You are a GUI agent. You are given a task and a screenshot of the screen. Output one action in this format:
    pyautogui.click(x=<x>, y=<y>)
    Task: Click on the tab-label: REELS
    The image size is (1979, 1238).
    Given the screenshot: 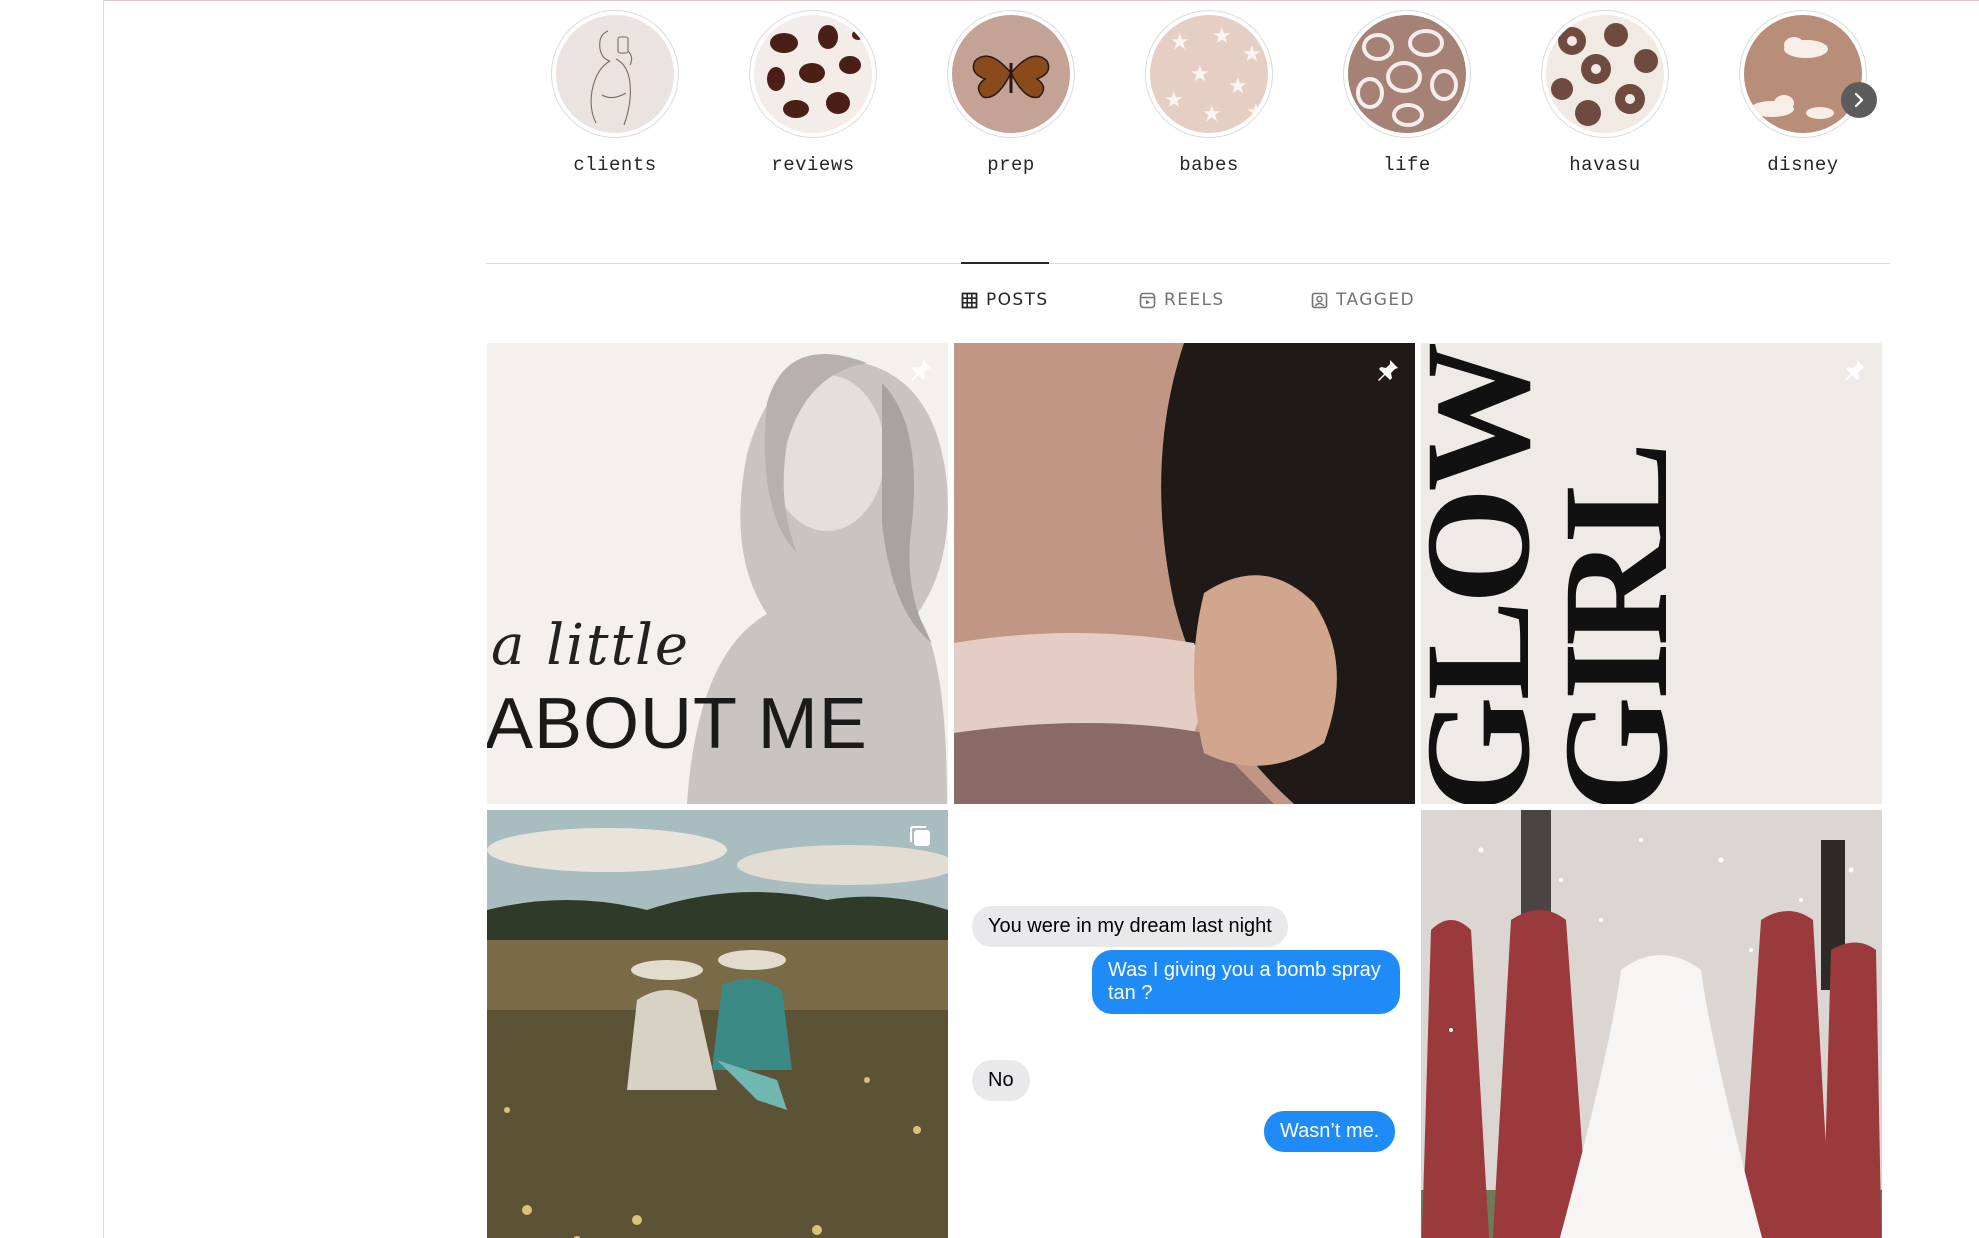 What is the action you would take?
    pyautogui.click(x=1194, y=300)
    